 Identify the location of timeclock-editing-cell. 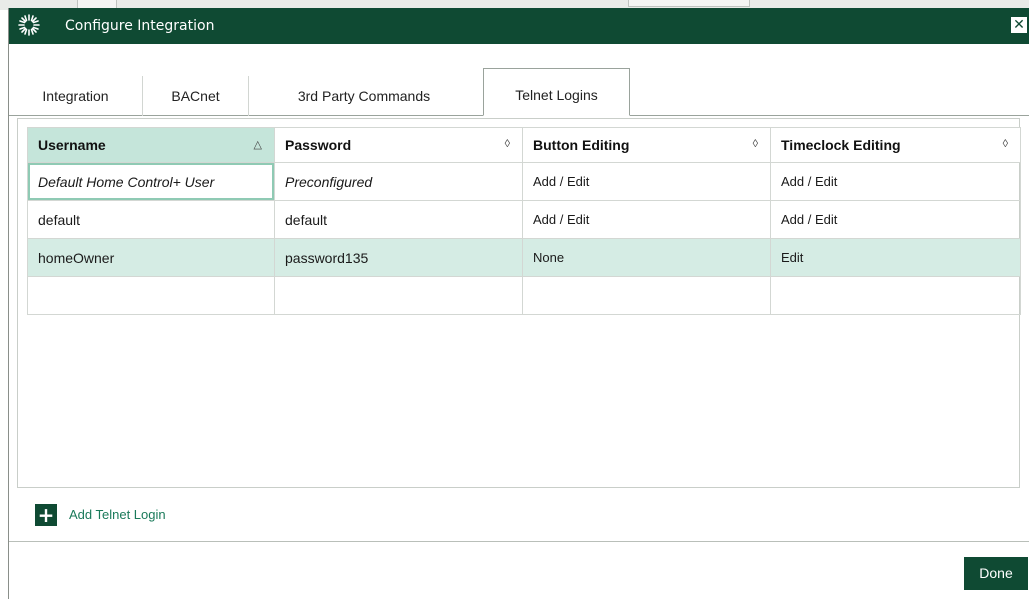
(895, 295).